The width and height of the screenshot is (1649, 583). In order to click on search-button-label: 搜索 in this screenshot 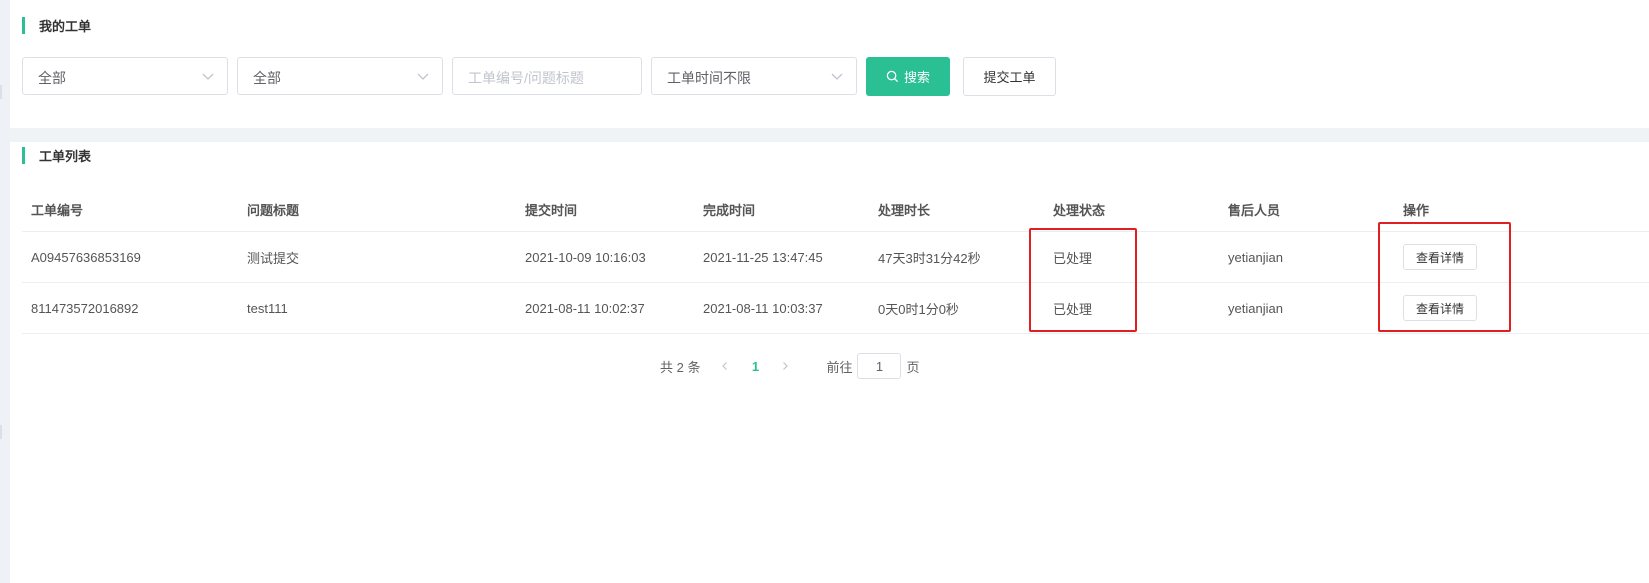, I will do `click(916, 77)`.